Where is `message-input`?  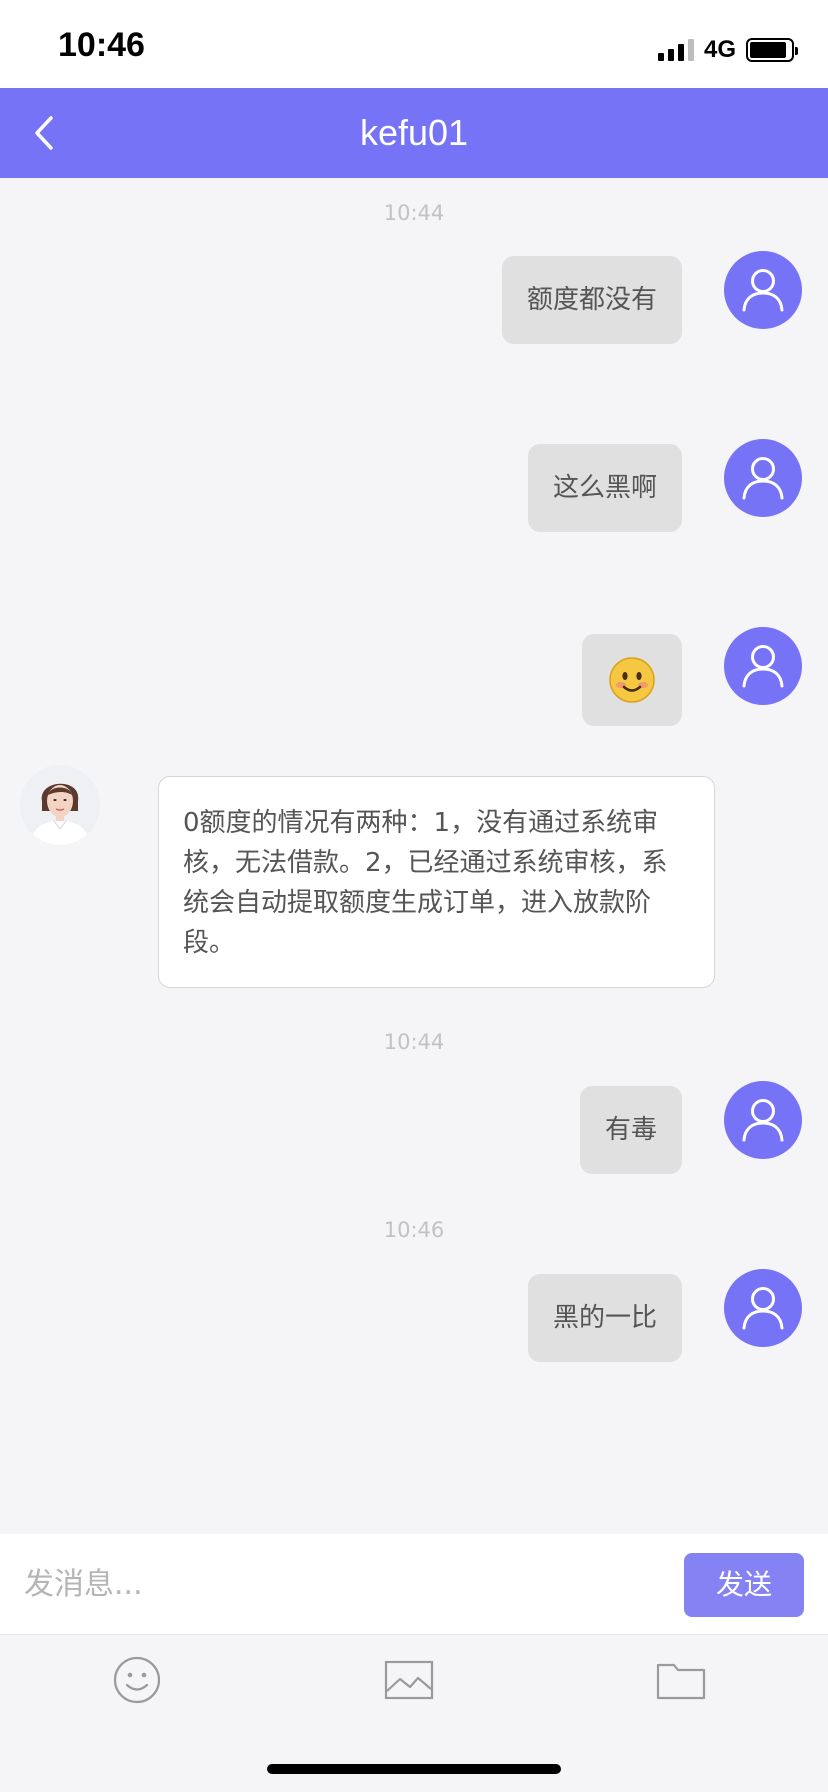
message-input is located at coordinates (344, 1584).